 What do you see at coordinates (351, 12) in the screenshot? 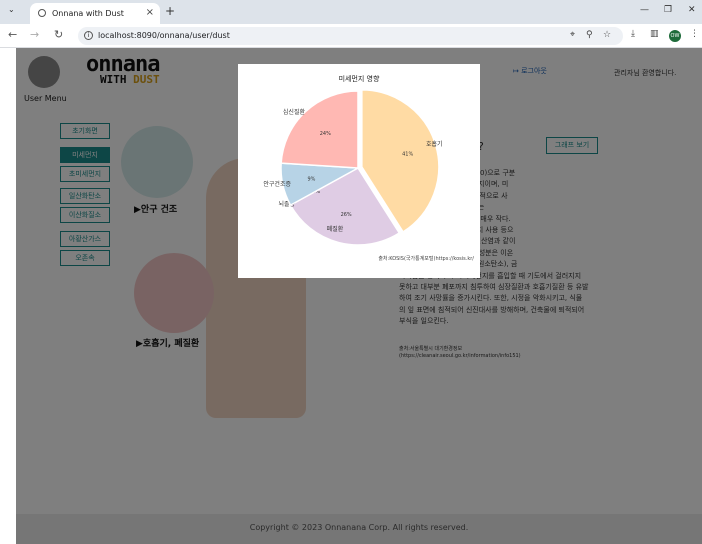
I see `browser-tab-strip: ⌄ Onnana with Dust × + — ❐ ✕` at bounding box center [351, 12].